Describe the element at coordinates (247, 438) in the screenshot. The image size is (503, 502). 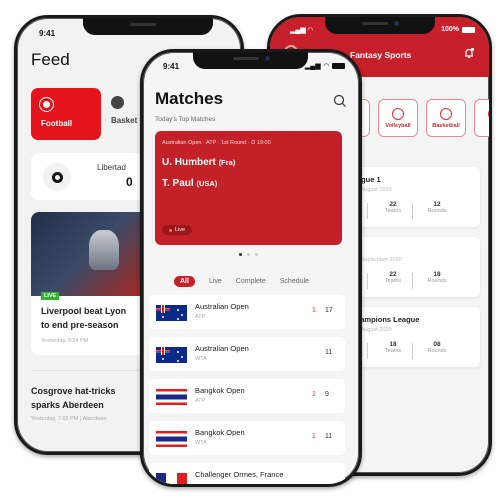
I see `tournament-row: Bangkok Open WTA 1 11` at that location.